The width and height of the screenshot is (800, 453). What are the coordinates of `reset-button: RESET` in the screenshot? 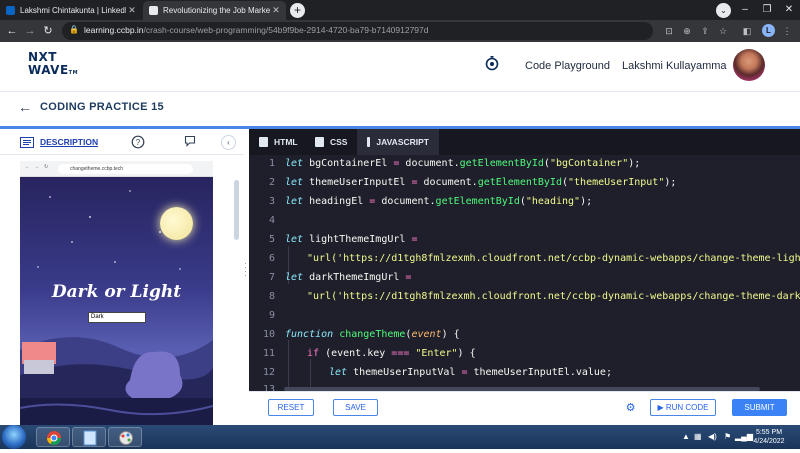 It's located at (291, 407).